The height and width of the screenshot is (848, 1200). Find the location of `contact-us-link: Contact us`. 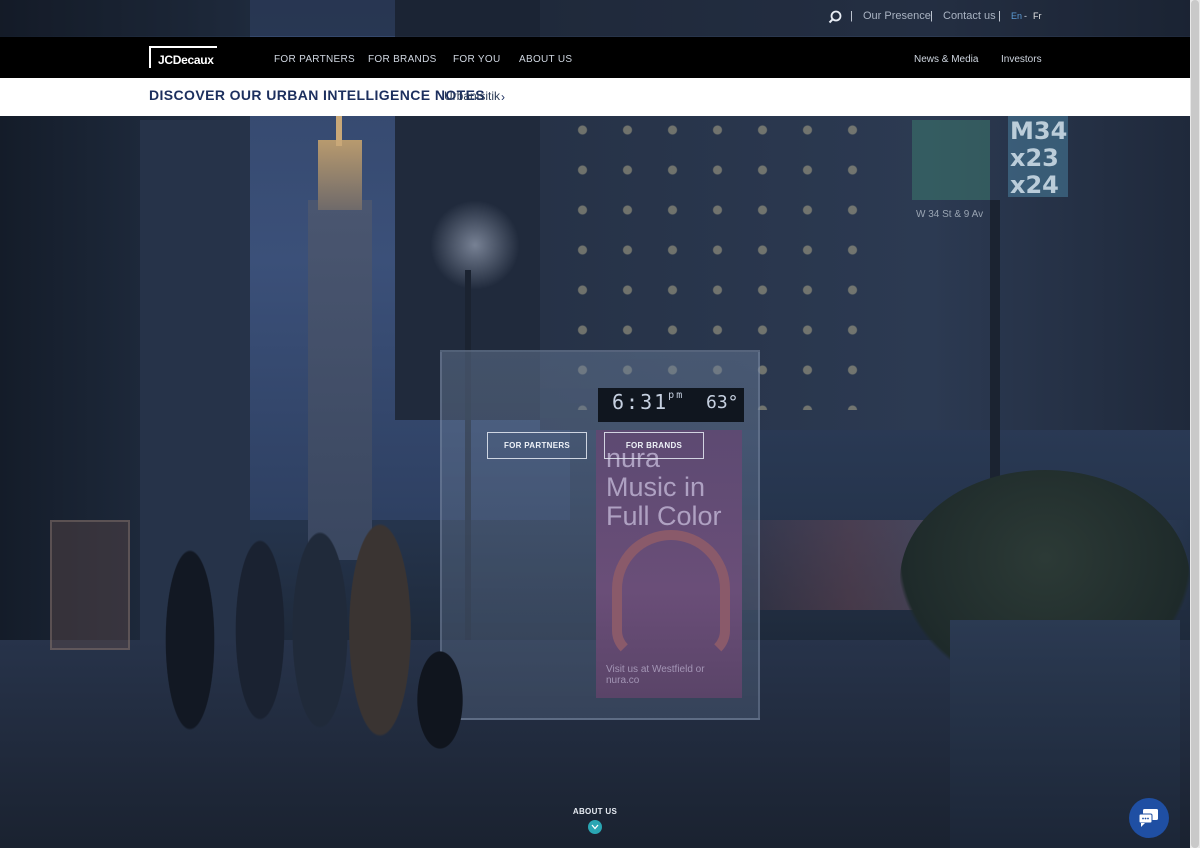

contact-us-link: Contact us is located at coordinates (969, 16).